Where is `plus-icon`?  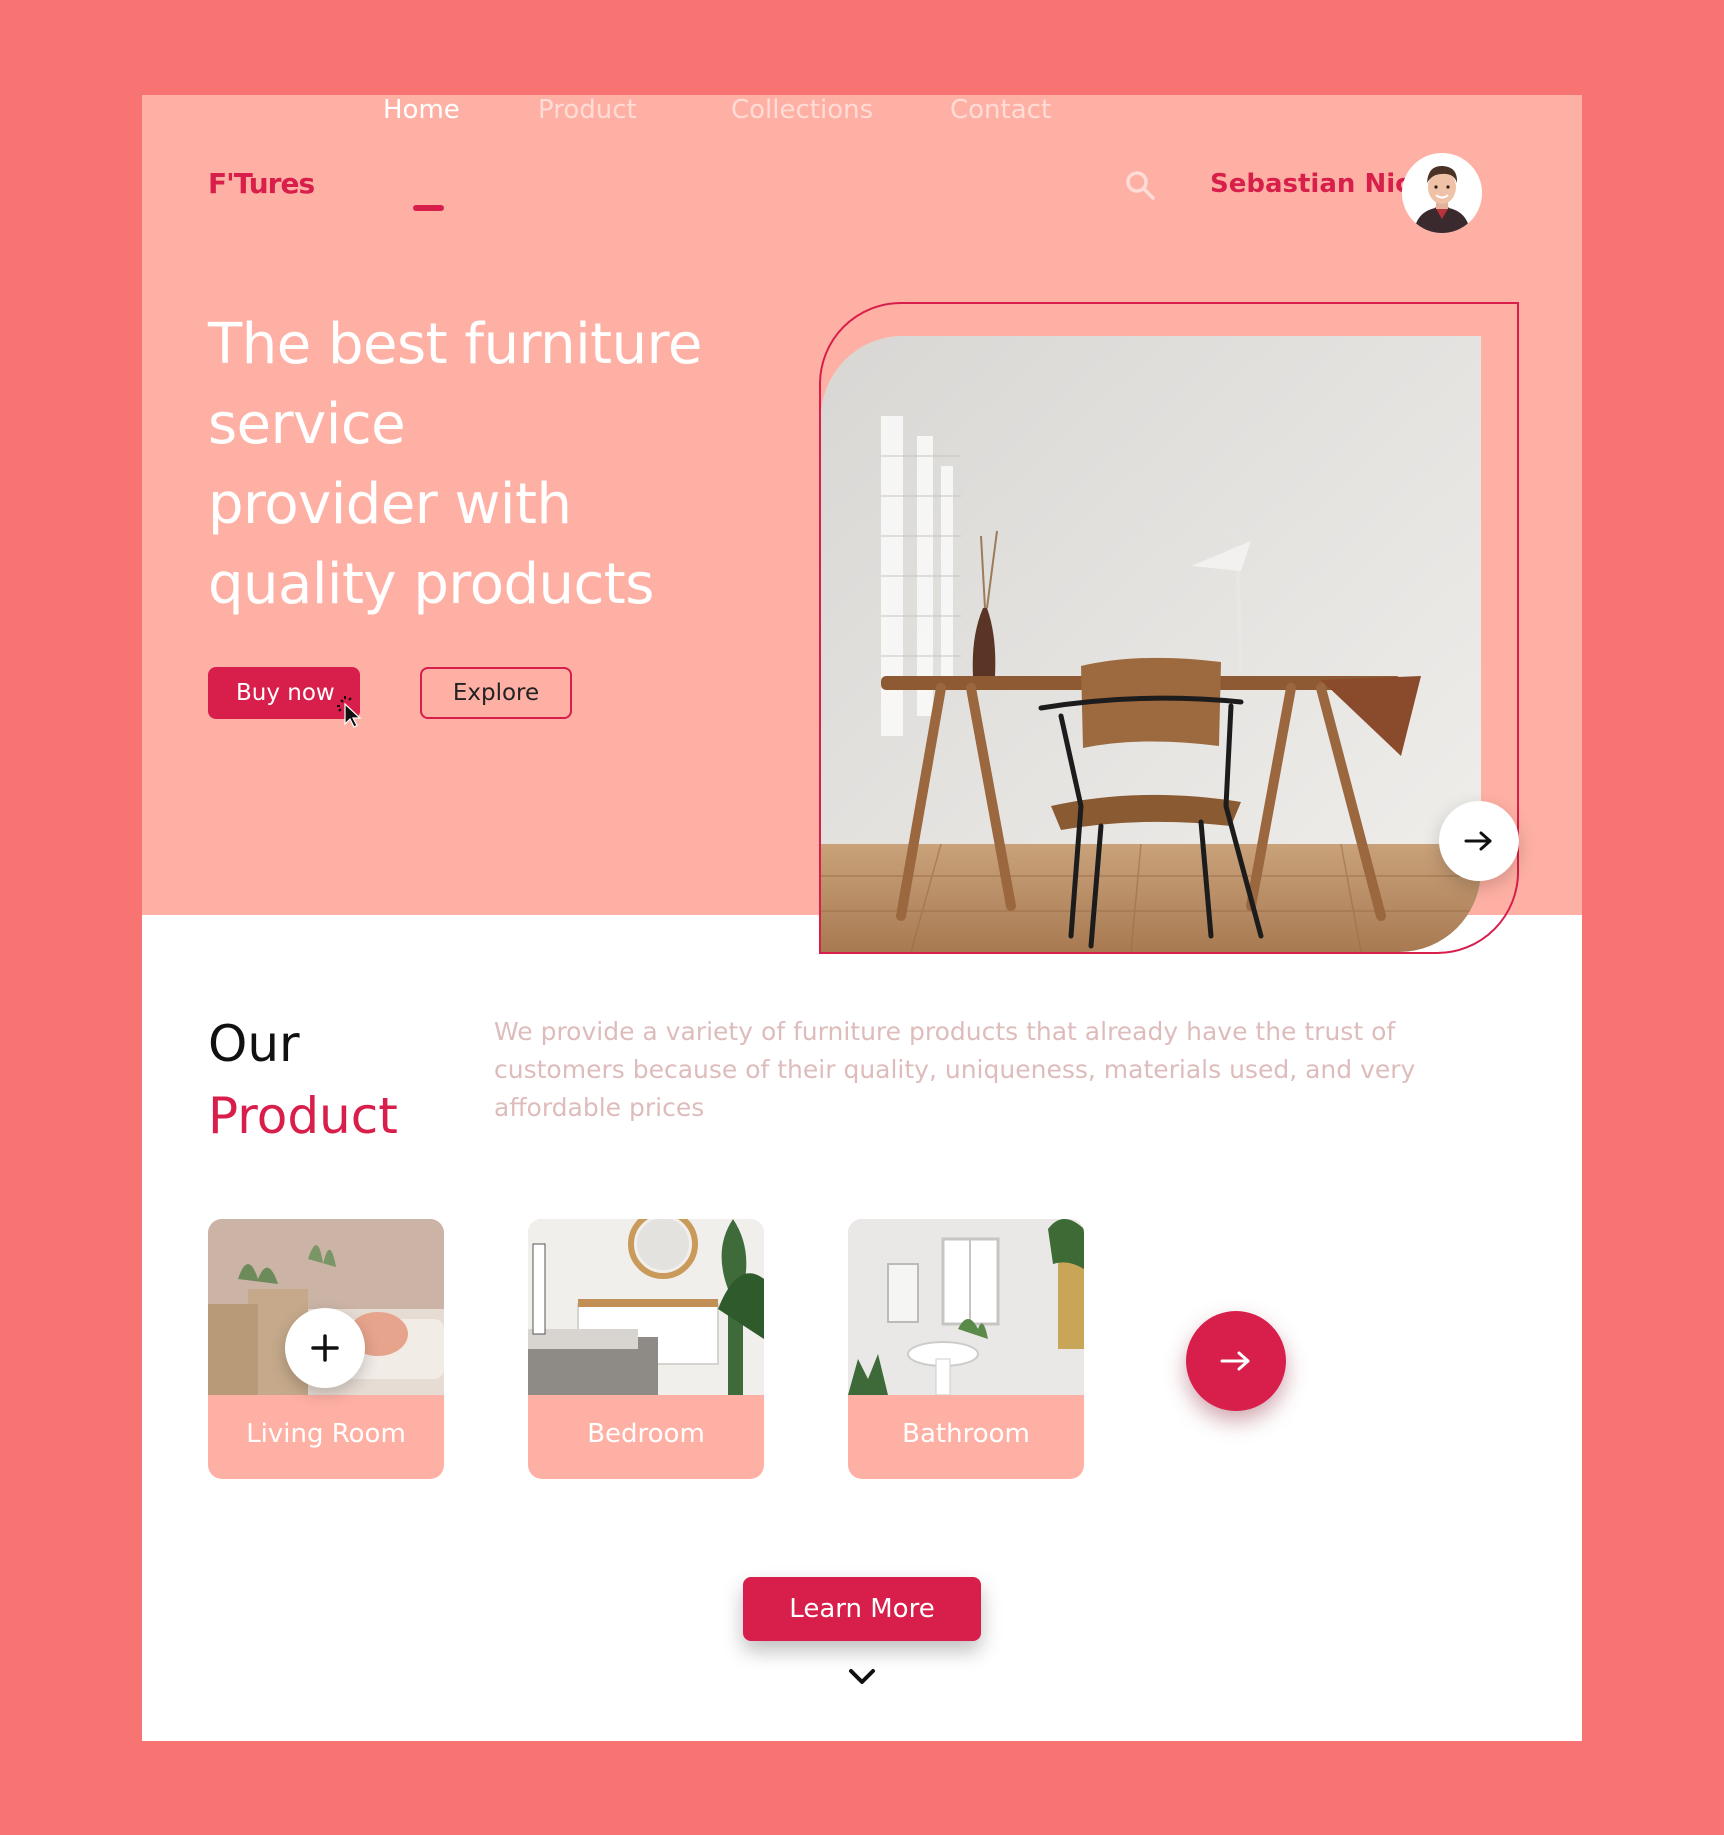 plus-icon is located at coordinates (325, 1348).